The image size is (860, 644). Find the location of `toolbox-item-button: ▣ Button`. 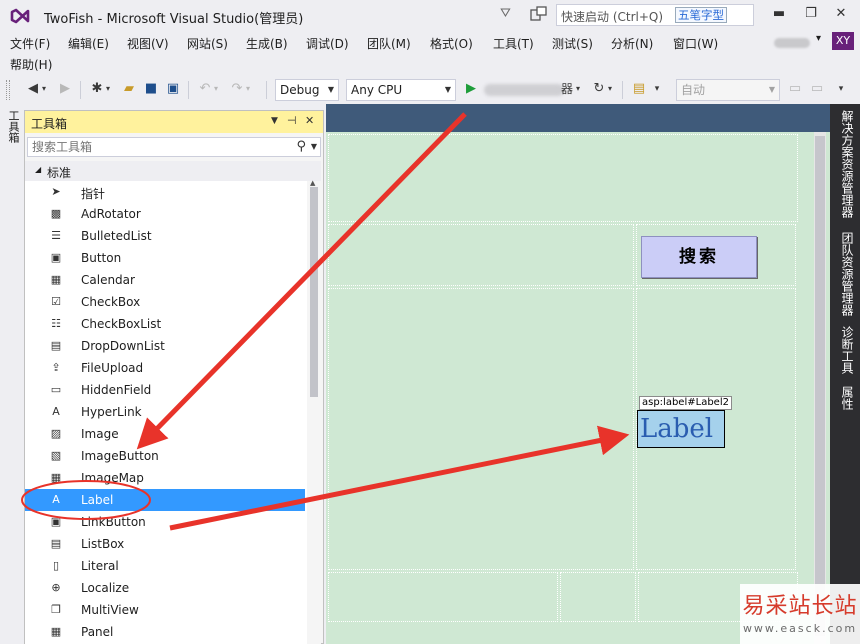

toolbox-item-button: ▣ Button is located at coordinates (165, 258).